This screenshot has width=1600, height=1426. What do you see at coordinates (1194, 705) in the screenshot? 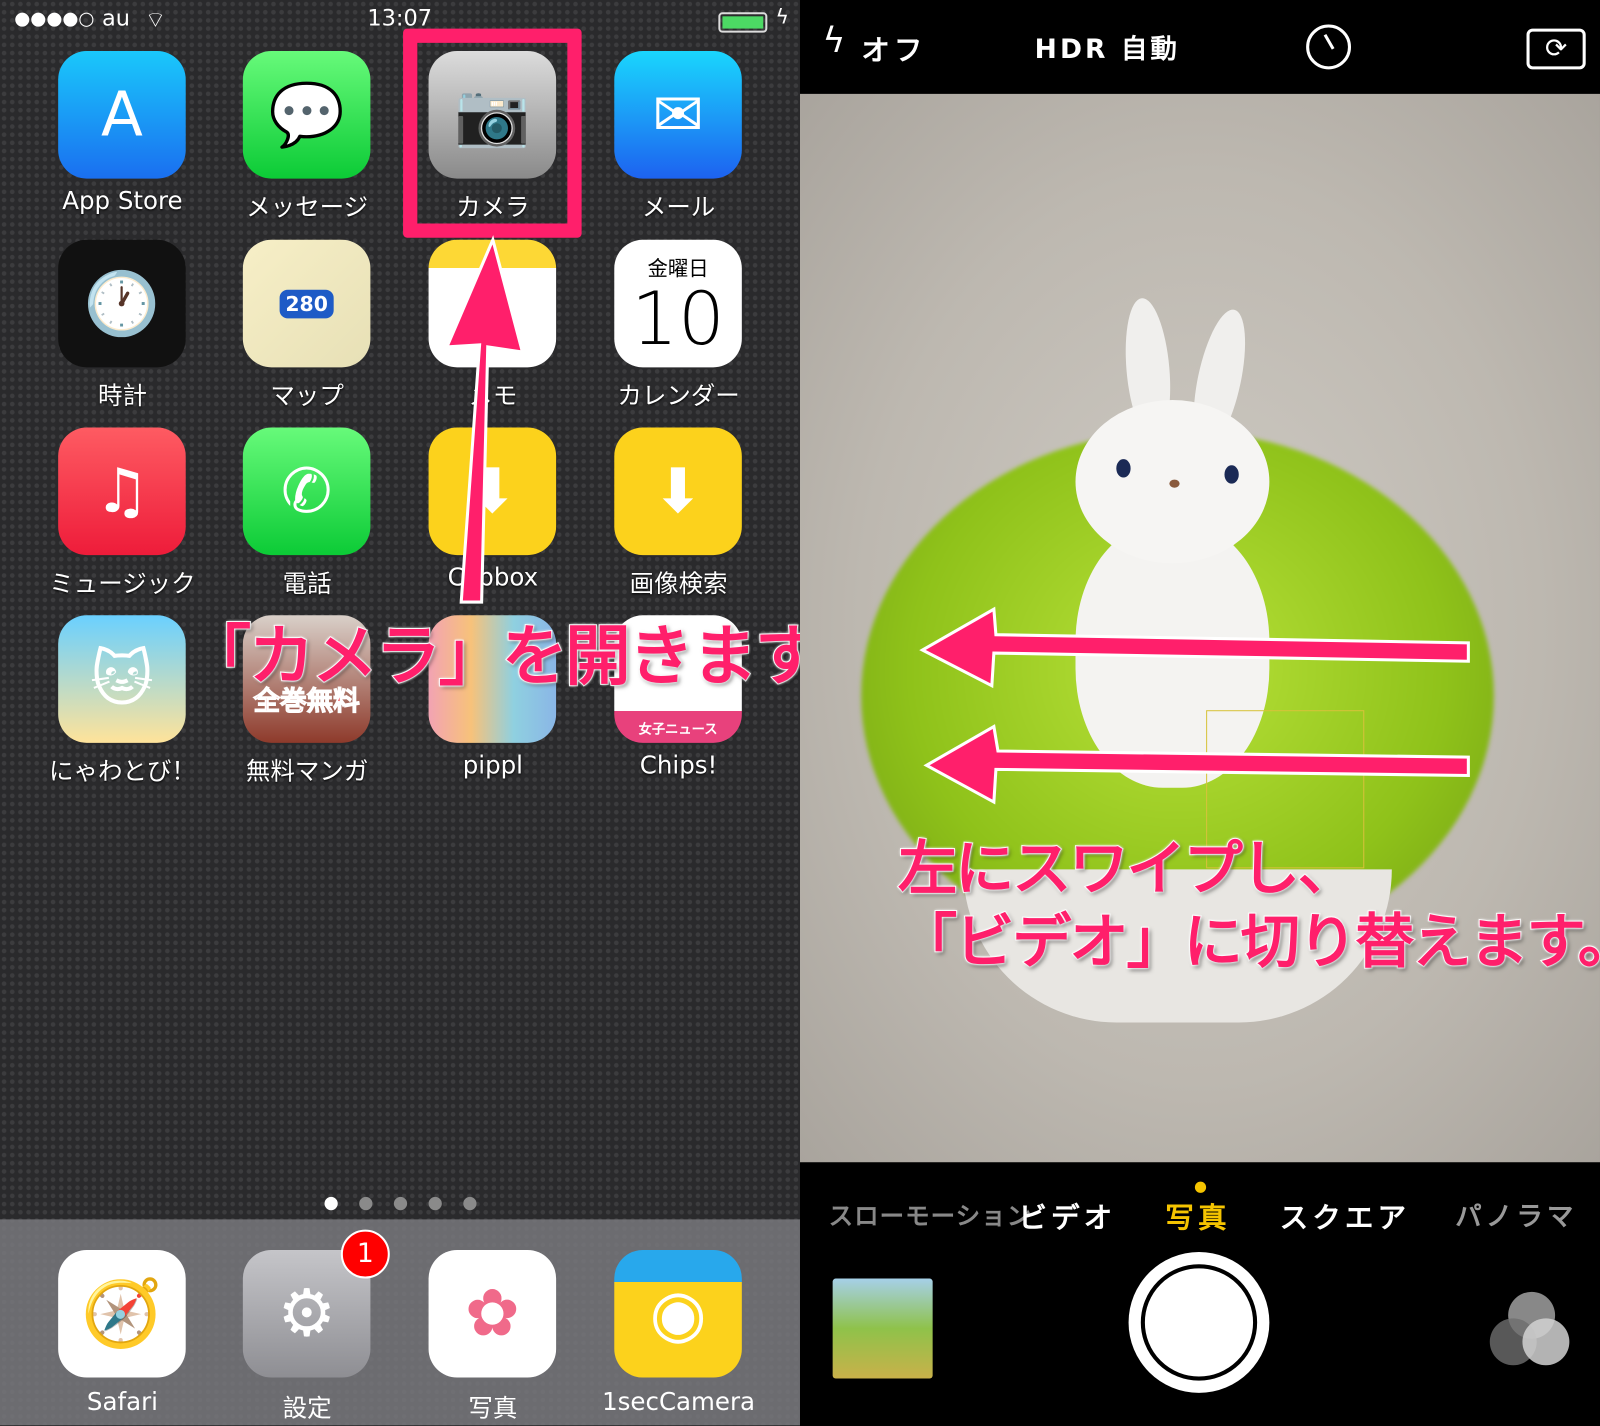
I see `arrow-left-icon` at bounding box center [1194, 705].